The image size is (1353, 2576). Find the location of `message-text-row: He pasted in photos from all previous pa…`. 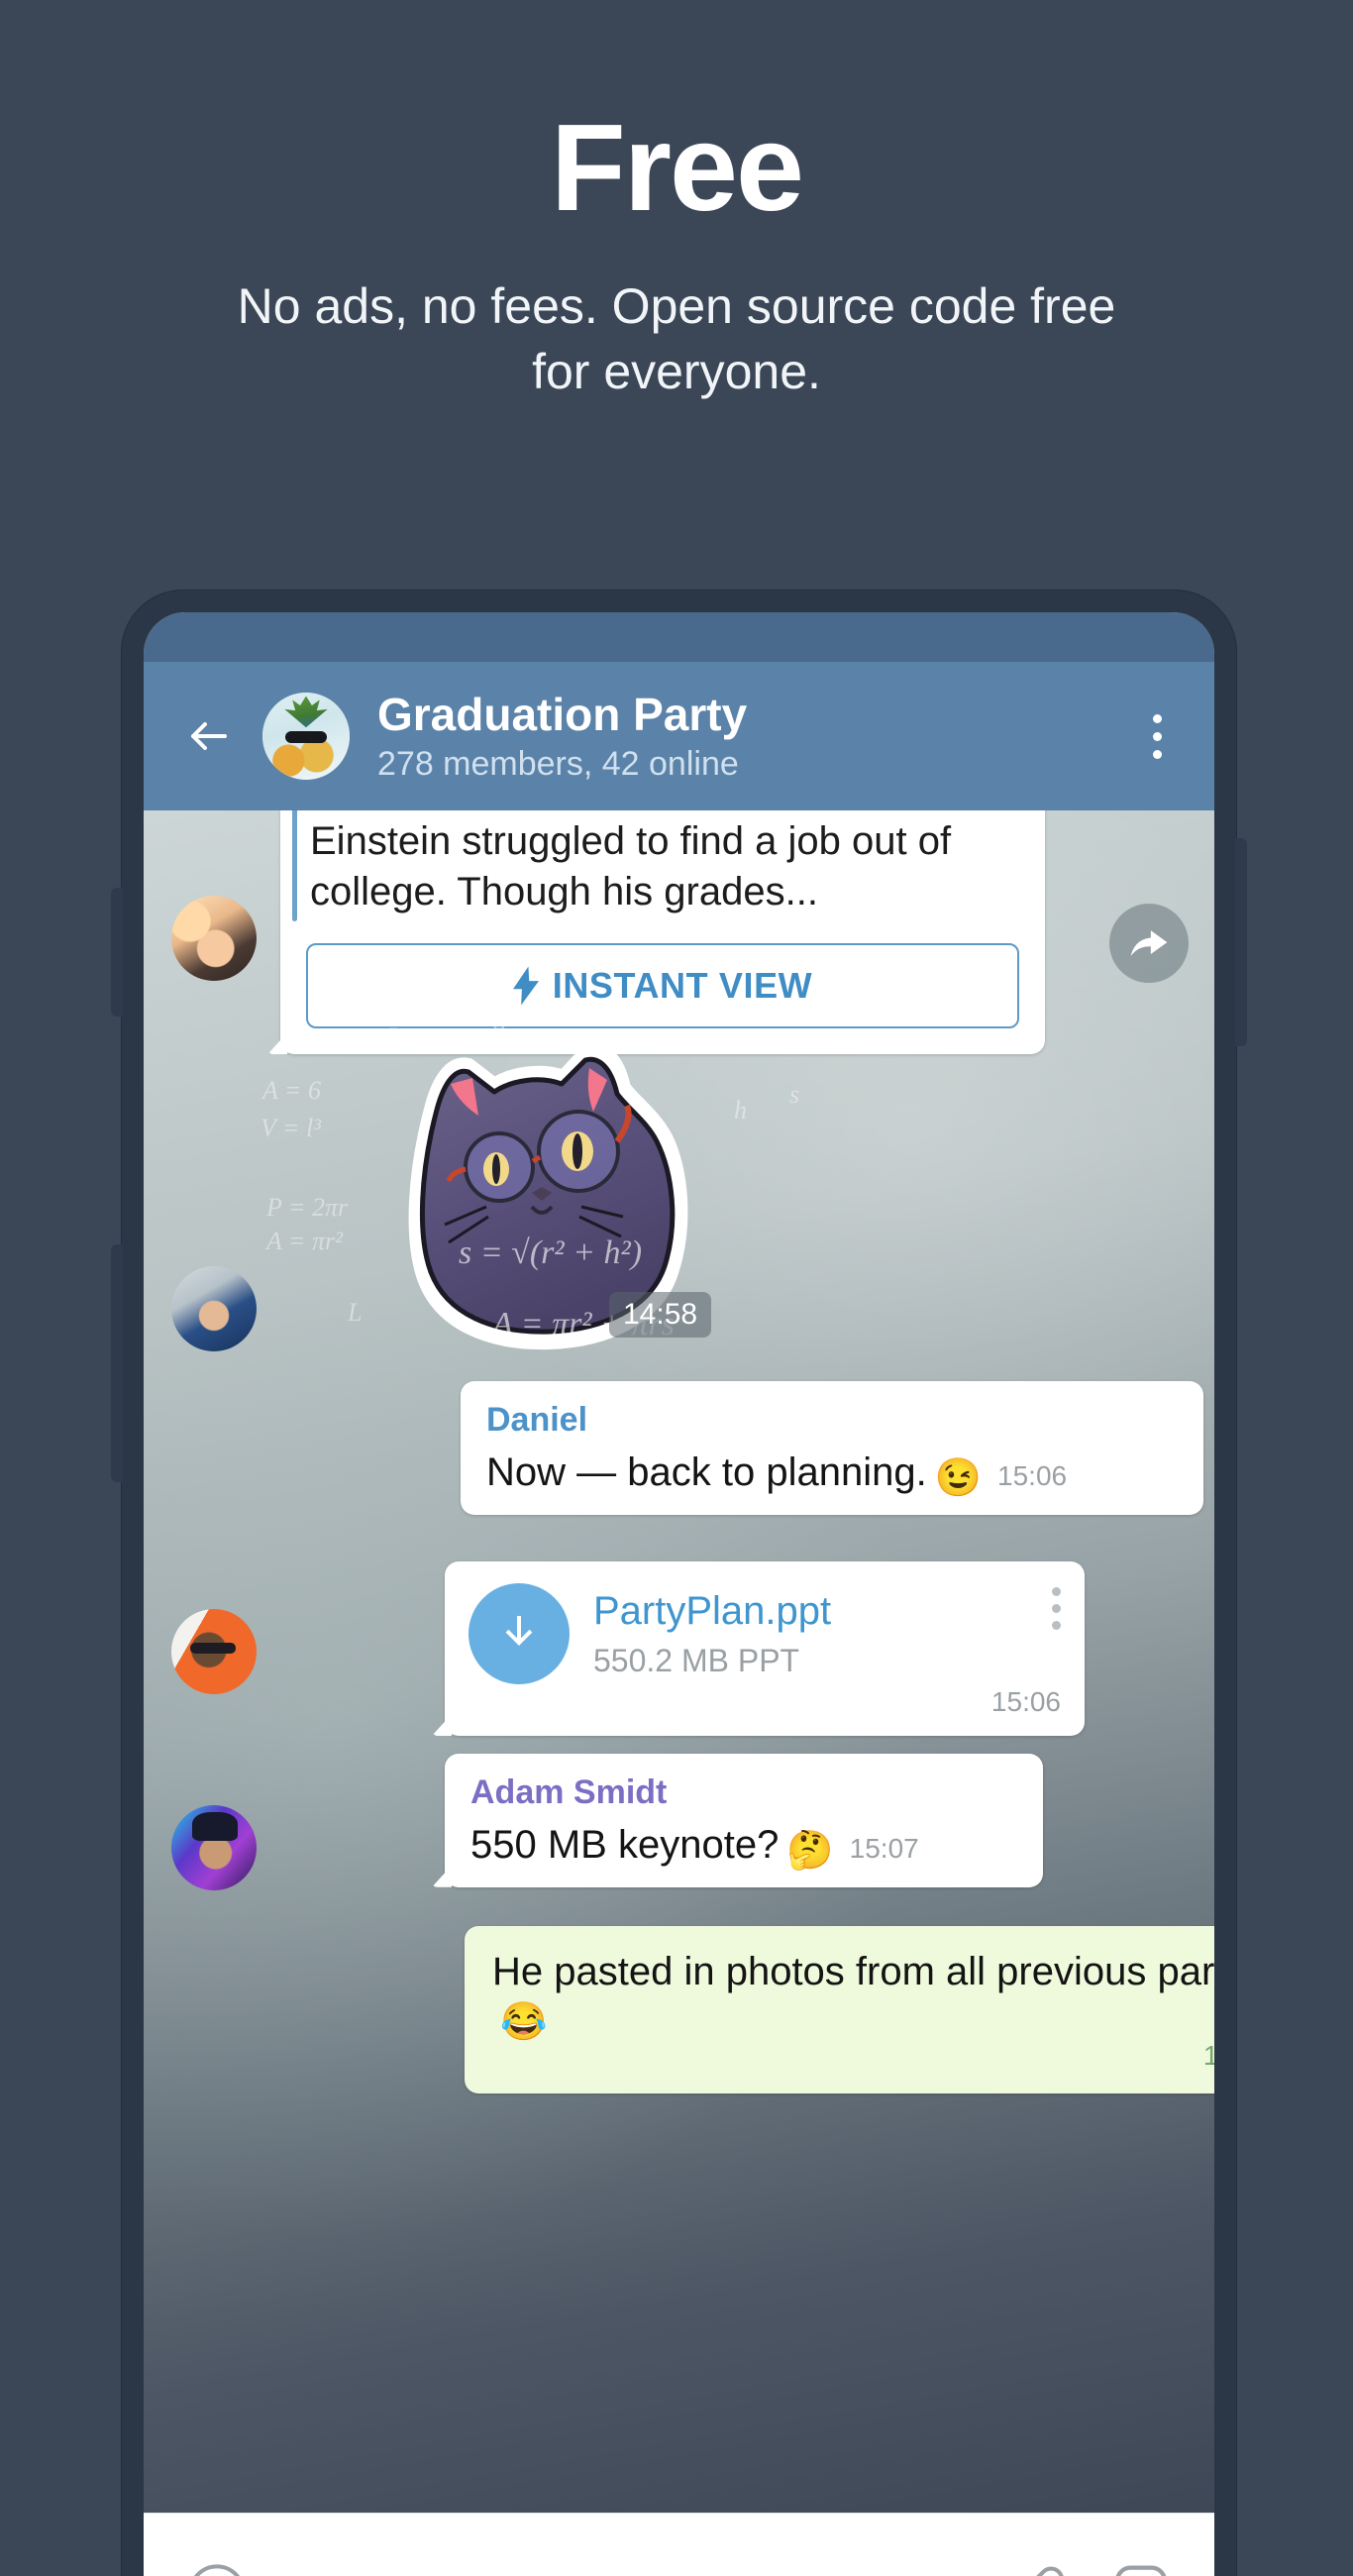

message-text-row: He pasted in photos from all previous pa… is located at coordinates (853, 1997).